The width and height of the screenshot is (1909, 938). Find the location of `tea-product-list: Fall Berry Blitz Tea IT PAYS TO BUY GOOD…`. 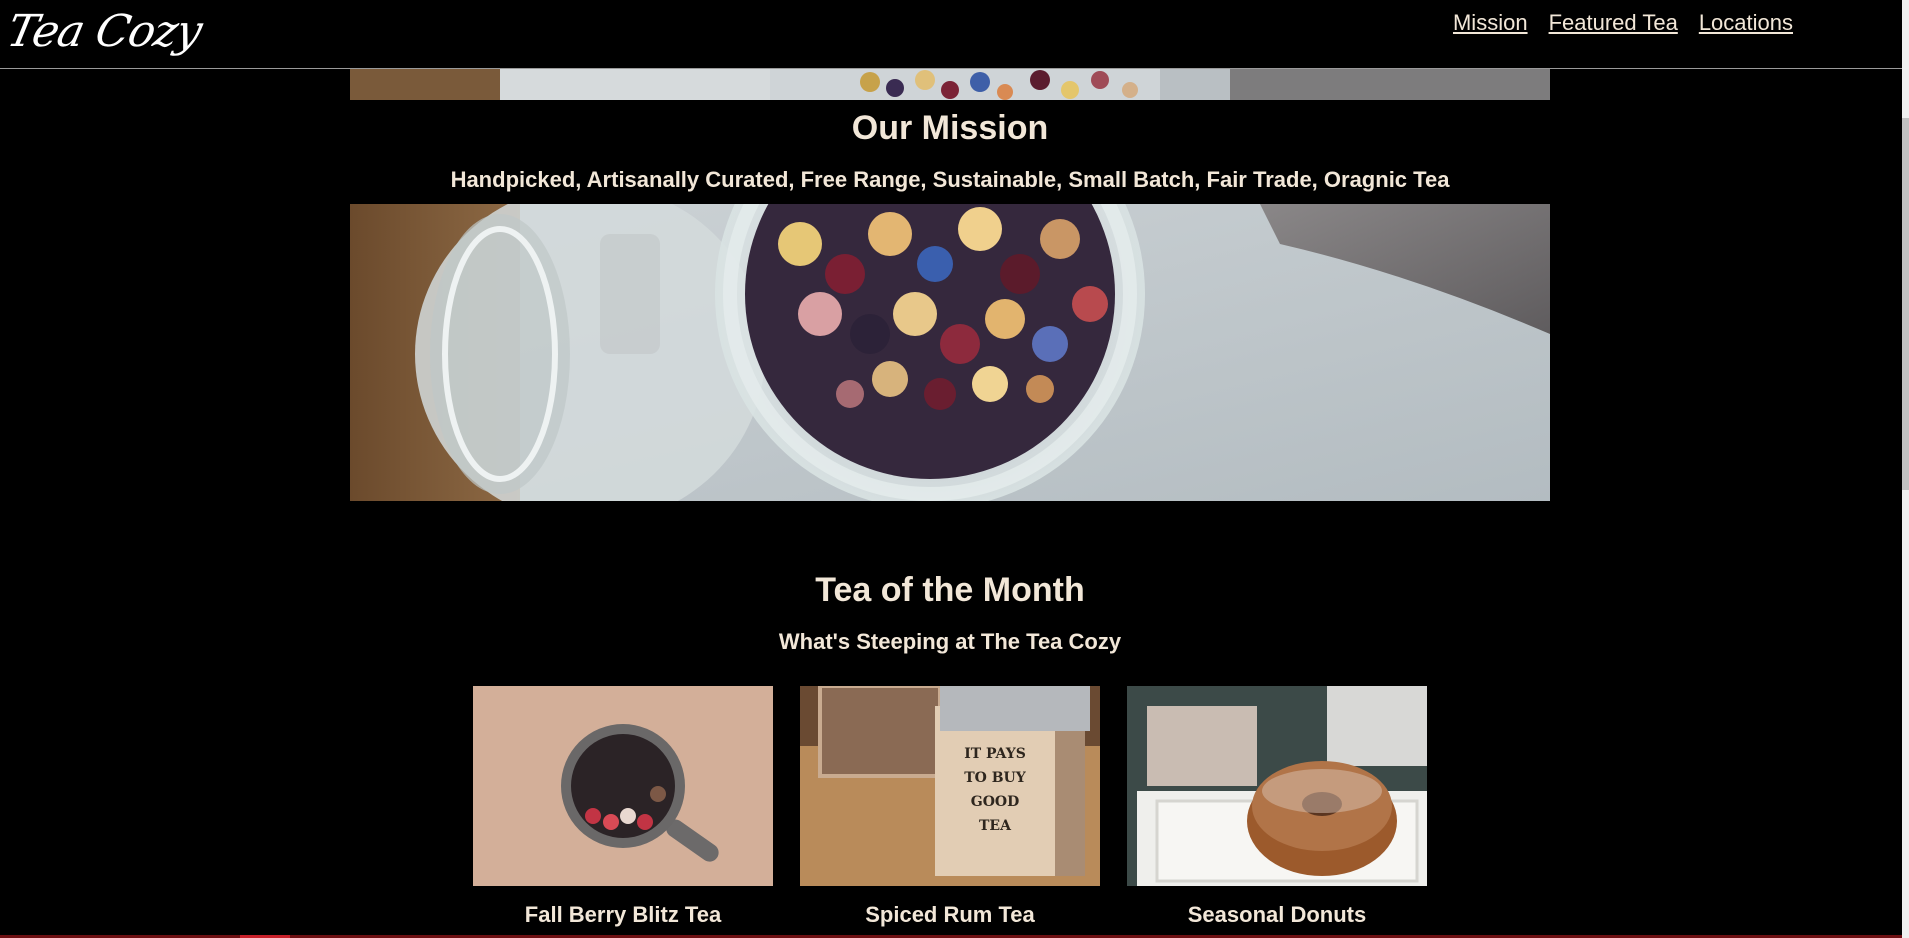

tea-product-list: Fall Berry Blitz Tea IT PAYS TO BUY GOOD… is located at coordinates (950, 807).